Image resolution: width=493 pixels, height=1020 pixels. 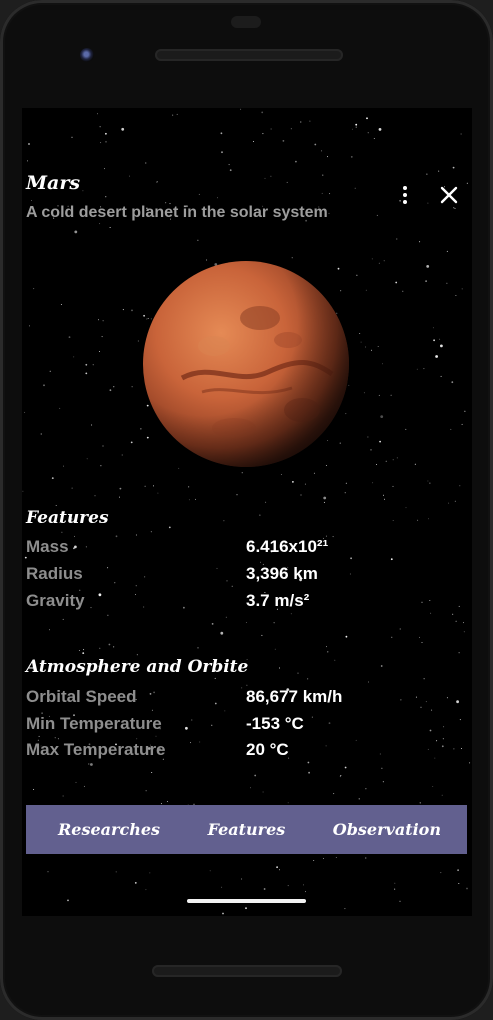 I want to click on front-camera, so click(x=87, y=55).